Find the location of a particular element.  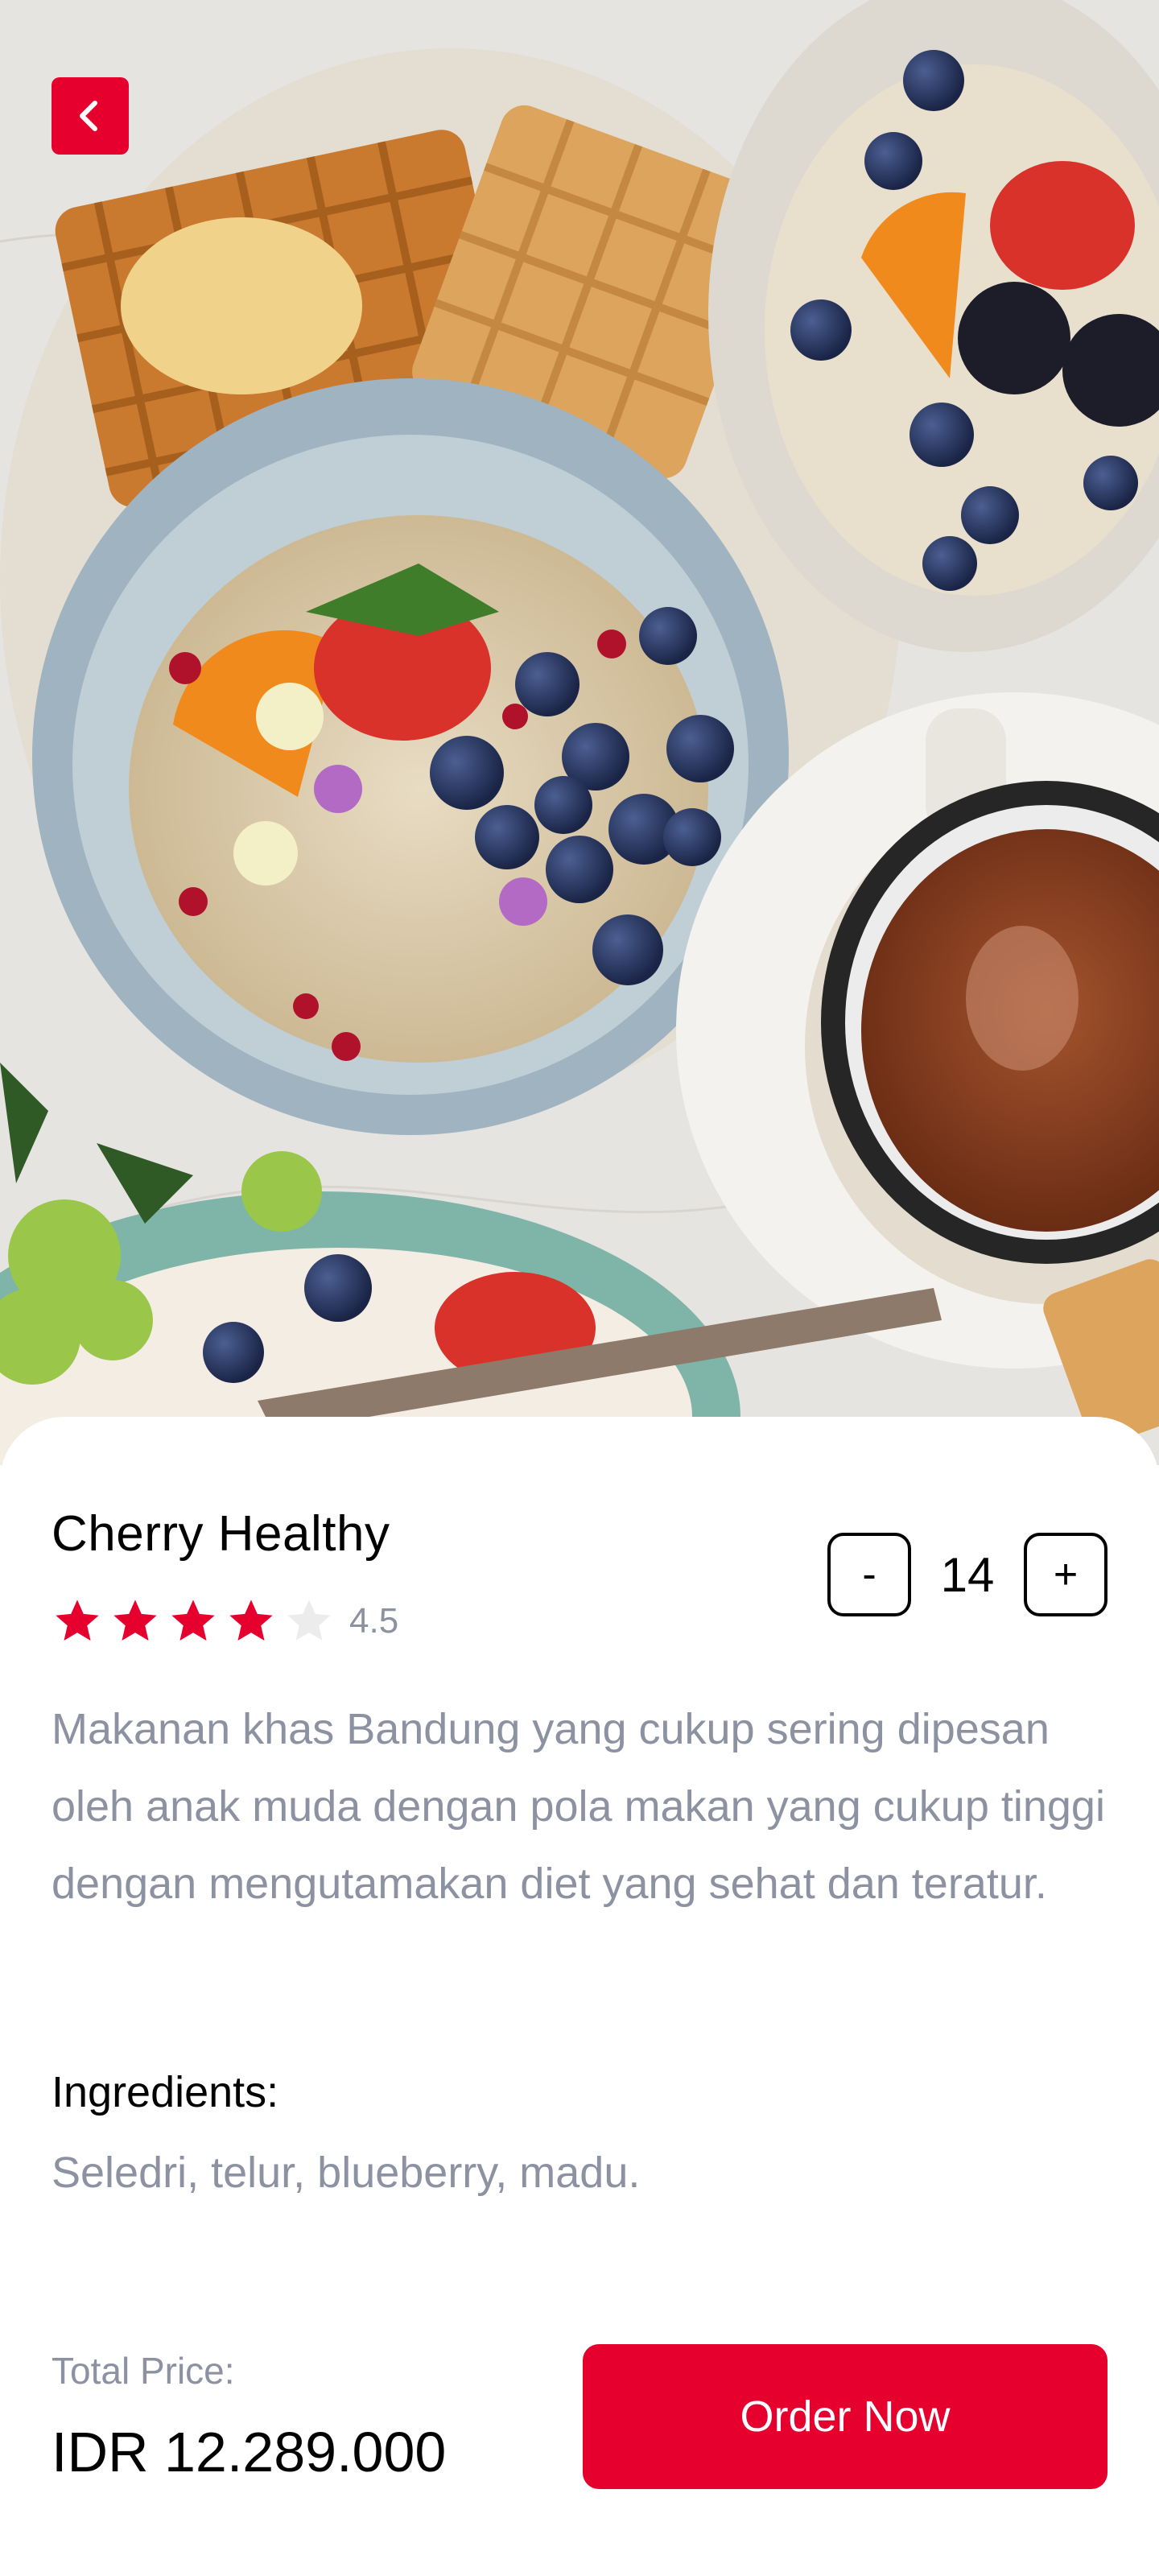

rating: 4.5 is located at coordinates (225, 1621).